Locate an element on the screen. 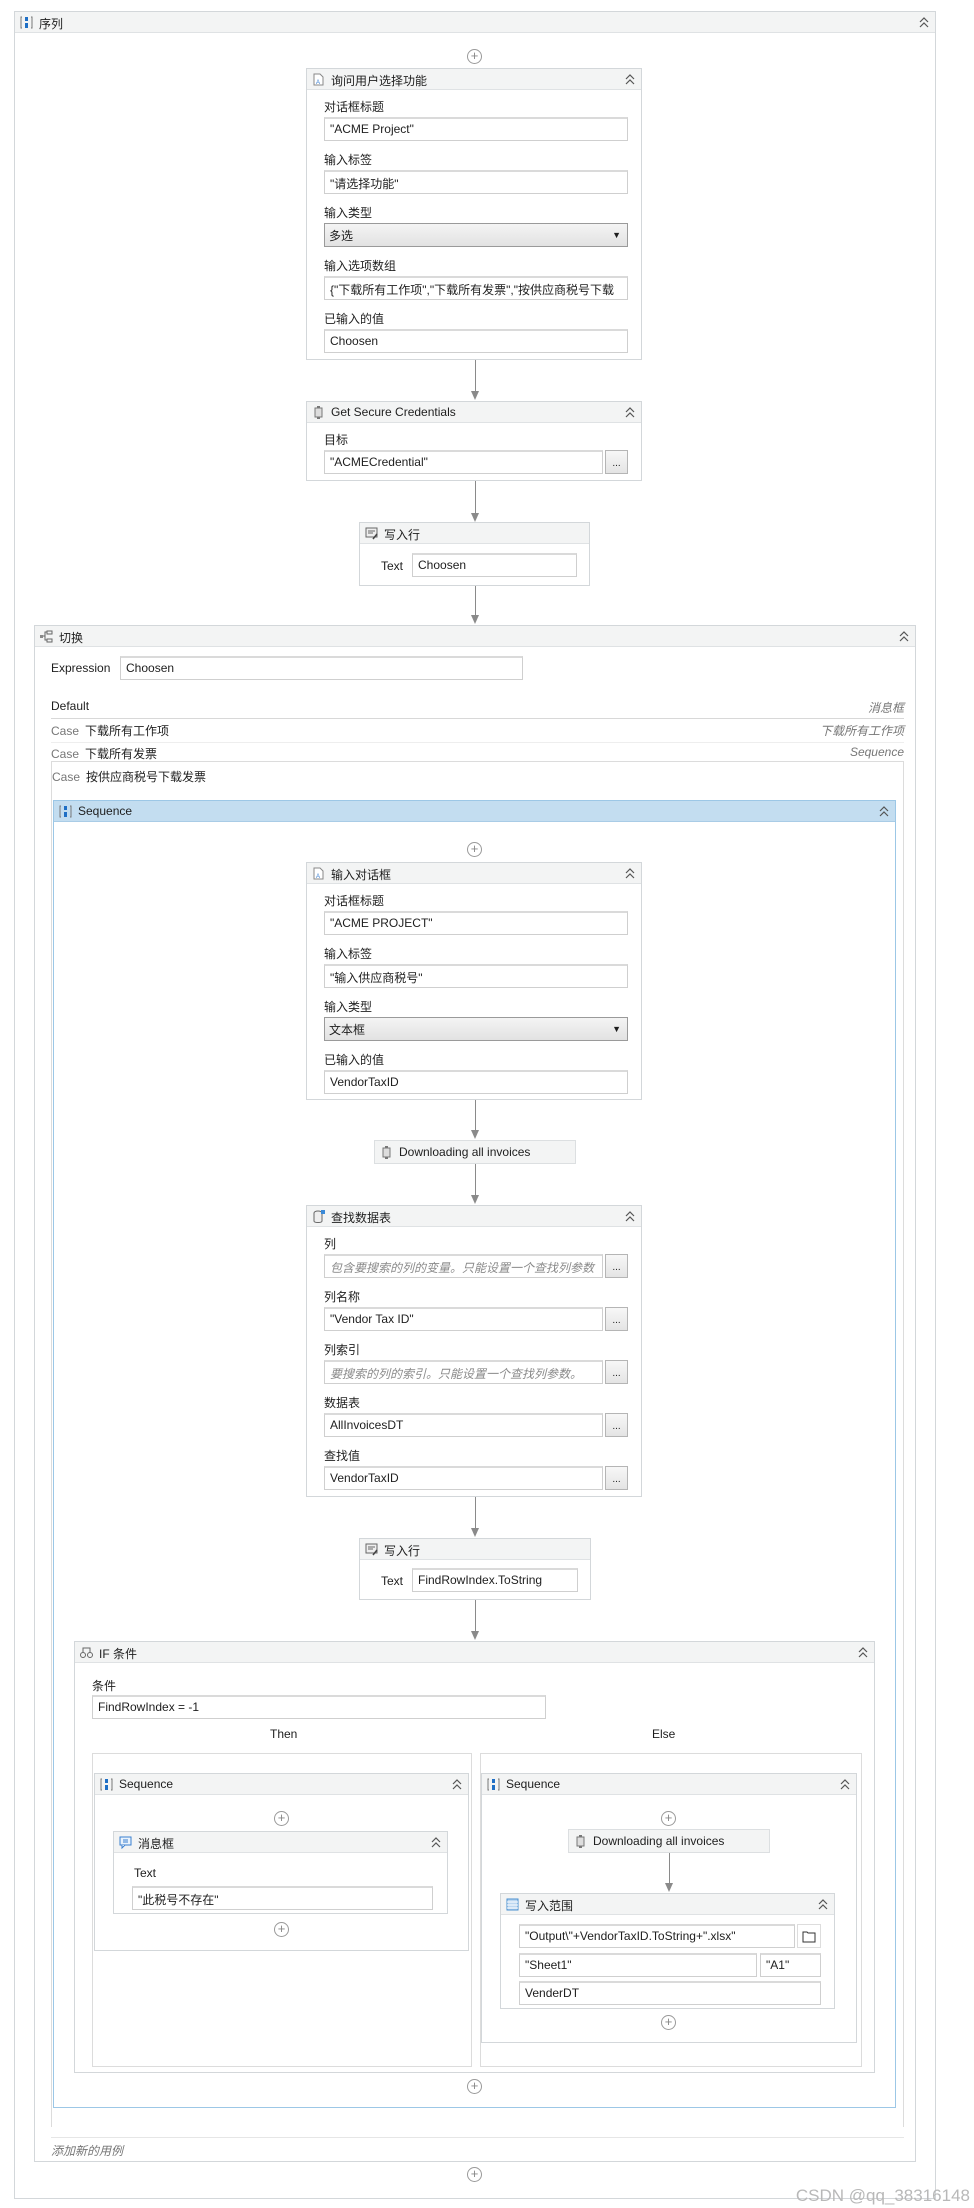 The width and height of the screenshot is (974, 2208). switch-header: 切换 is located at coordinates (475, 636).